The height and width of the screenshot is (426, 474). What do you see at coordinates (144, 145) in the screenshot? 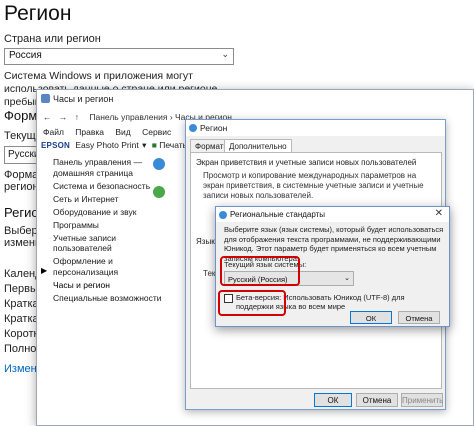
I see `chevron-down-icon: ▾` at bounding box center [144, 145].